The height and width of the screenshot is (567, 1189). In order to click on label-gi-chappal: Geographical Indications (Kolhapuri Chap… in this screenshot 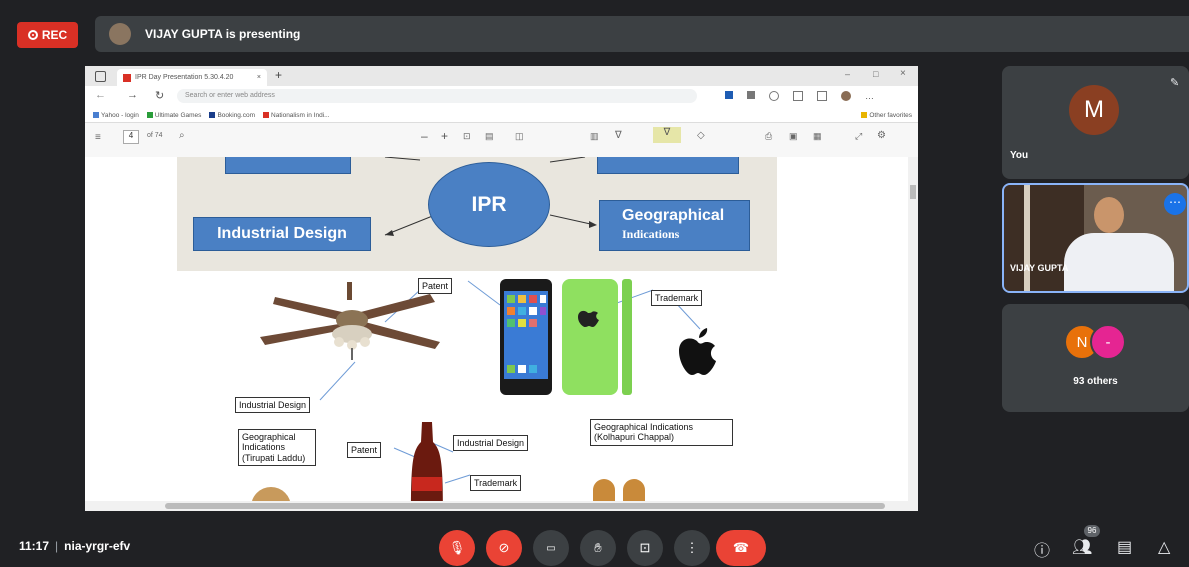, I will do `click(661, 432)`.